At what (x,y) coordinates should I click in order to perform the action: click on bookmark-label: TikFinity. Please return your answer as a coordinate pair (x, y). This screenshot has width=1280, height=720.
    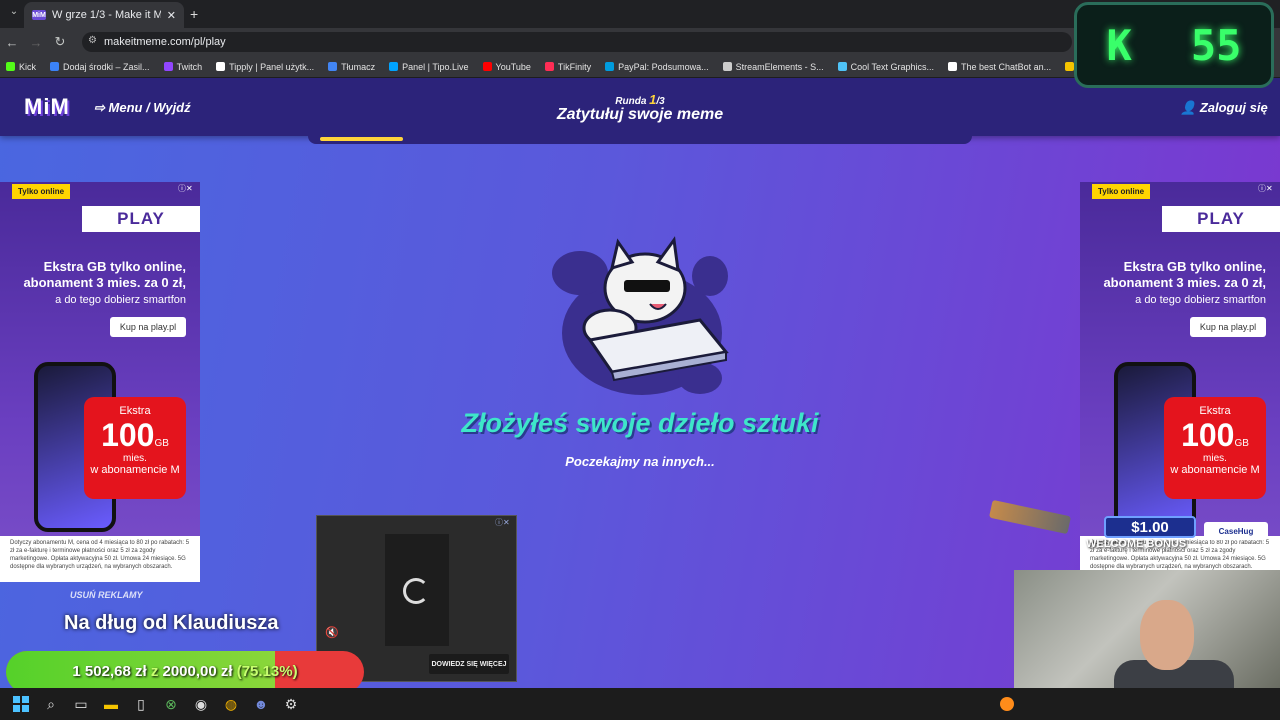
    Looking at the image, I should click on (574, 66).